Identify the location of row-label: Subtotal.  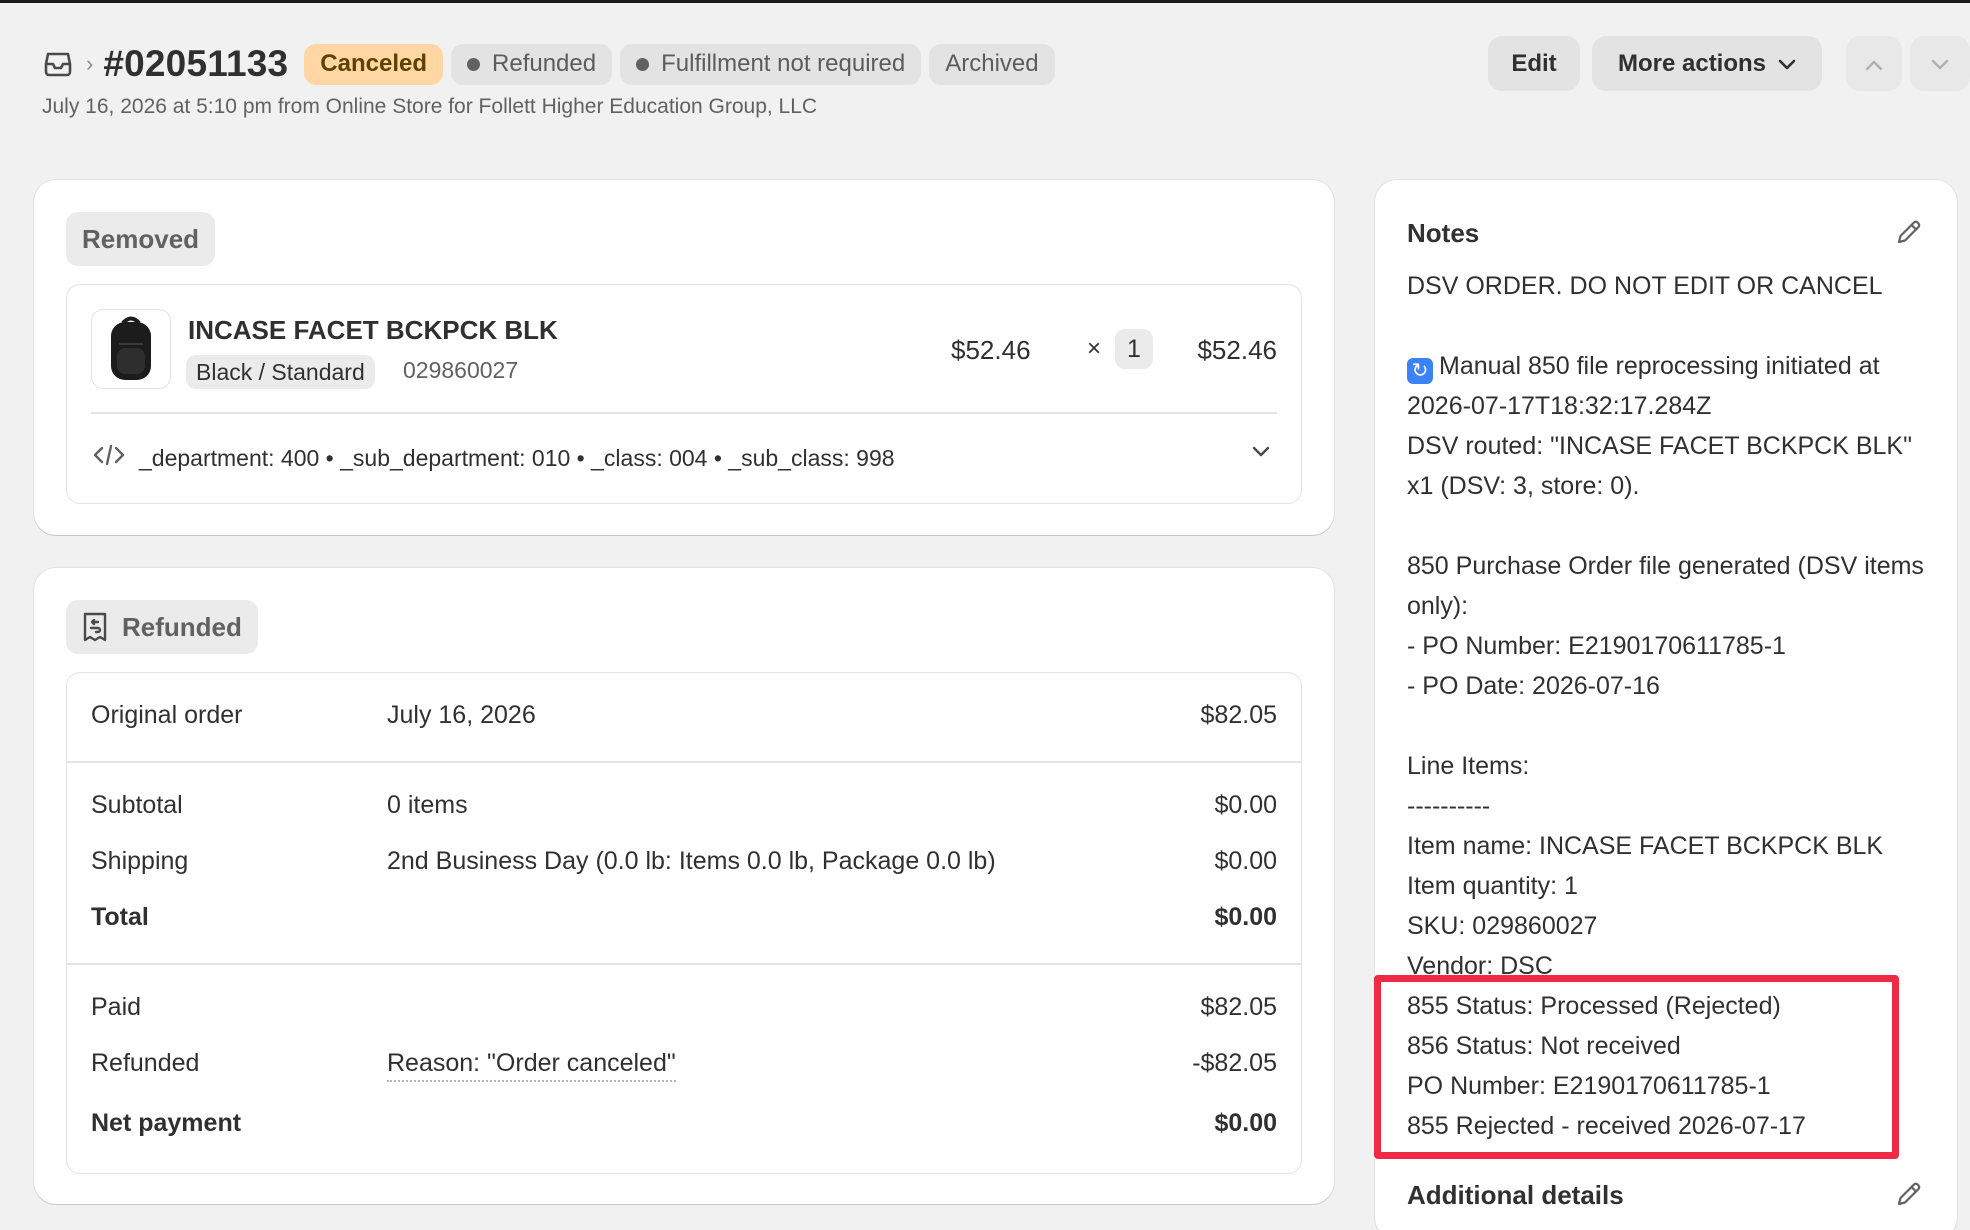
(137, 805).